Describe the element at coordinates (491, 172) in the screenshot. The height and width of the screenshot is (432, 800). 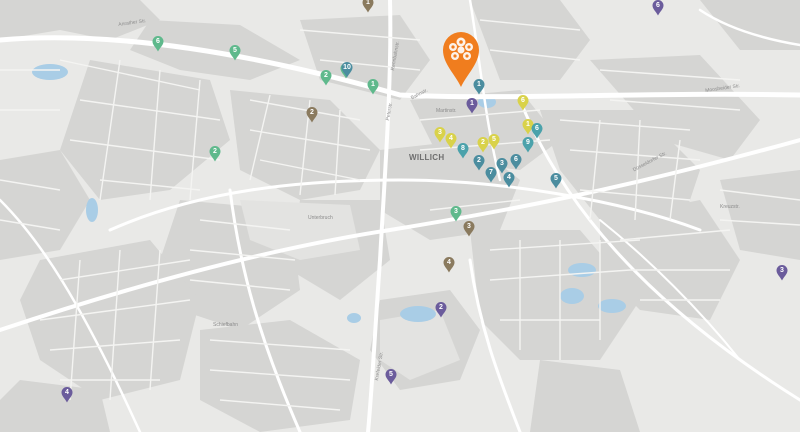
I see `map-pin-number: 7` at that location.